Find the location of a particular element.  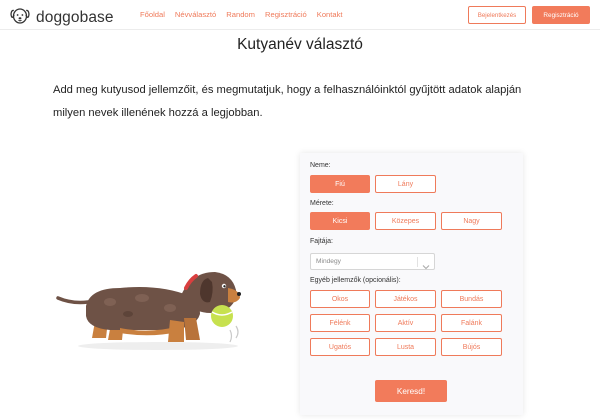

trait-option-jatekos: Játékos is located at coordinates (405, 299).